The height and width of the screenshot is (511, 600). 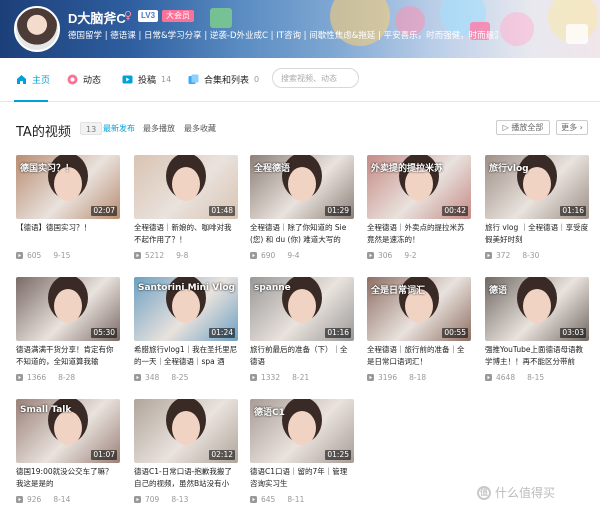 What do you see at coordinates (159, 128) in the screenshot?
I see `sort-most-played: 最多播放` at bounding box center [159, 128].